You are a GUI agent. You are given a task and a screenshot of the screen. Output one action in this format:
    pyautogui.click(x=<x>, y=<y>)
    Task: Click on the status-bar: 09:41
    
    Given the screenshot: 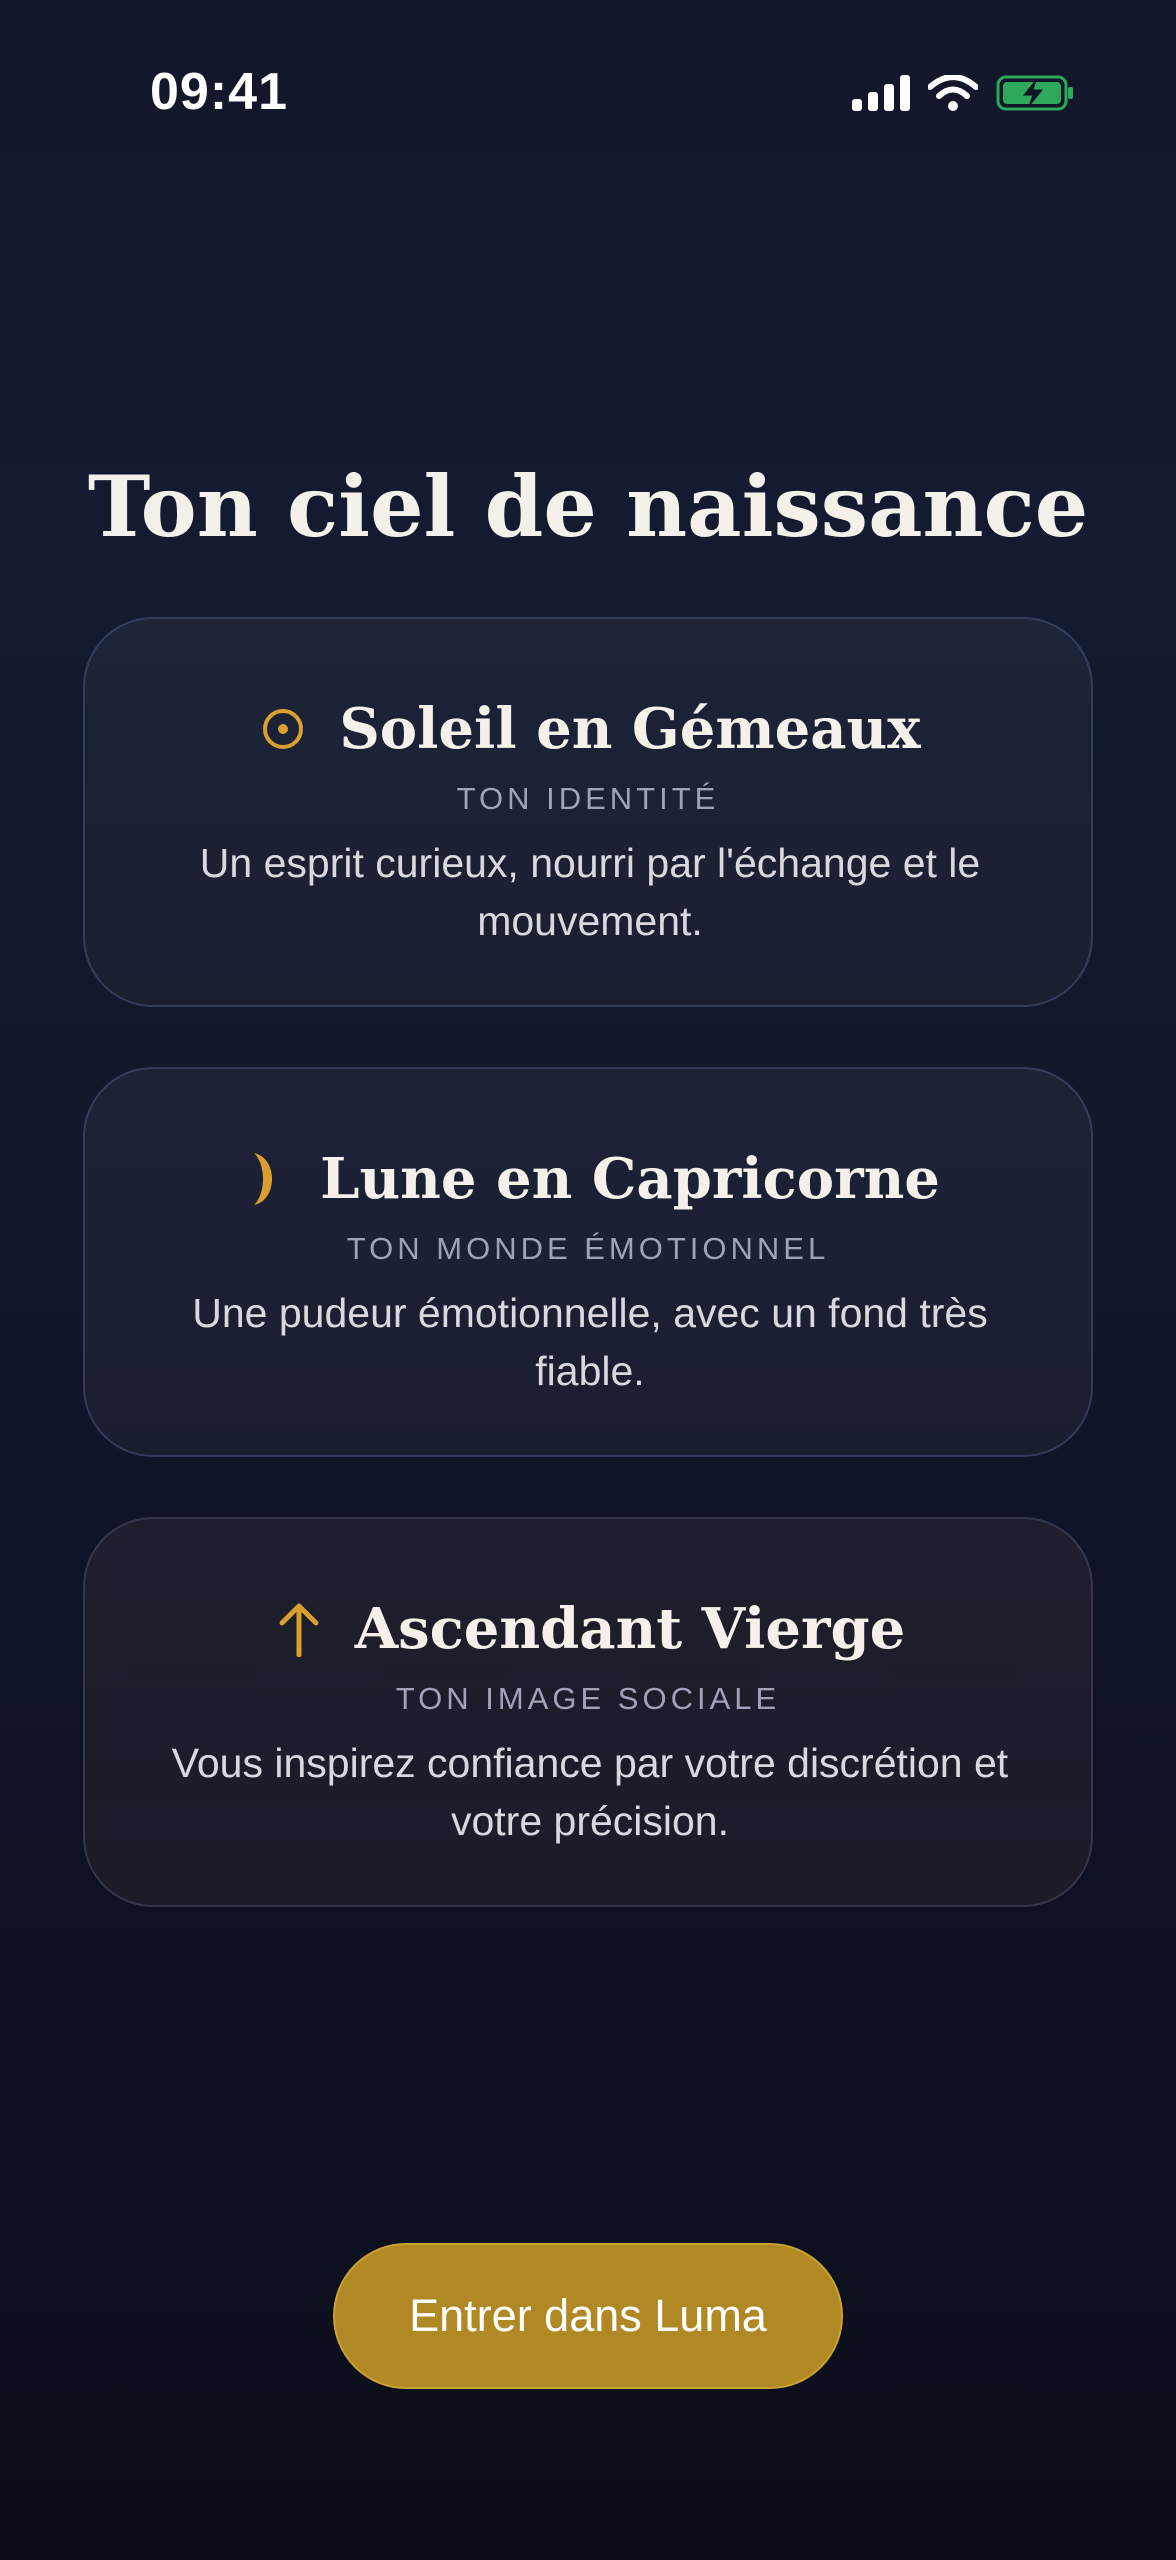 What is the action you would take?
    pyautogui.click(x=588, y=95)
    